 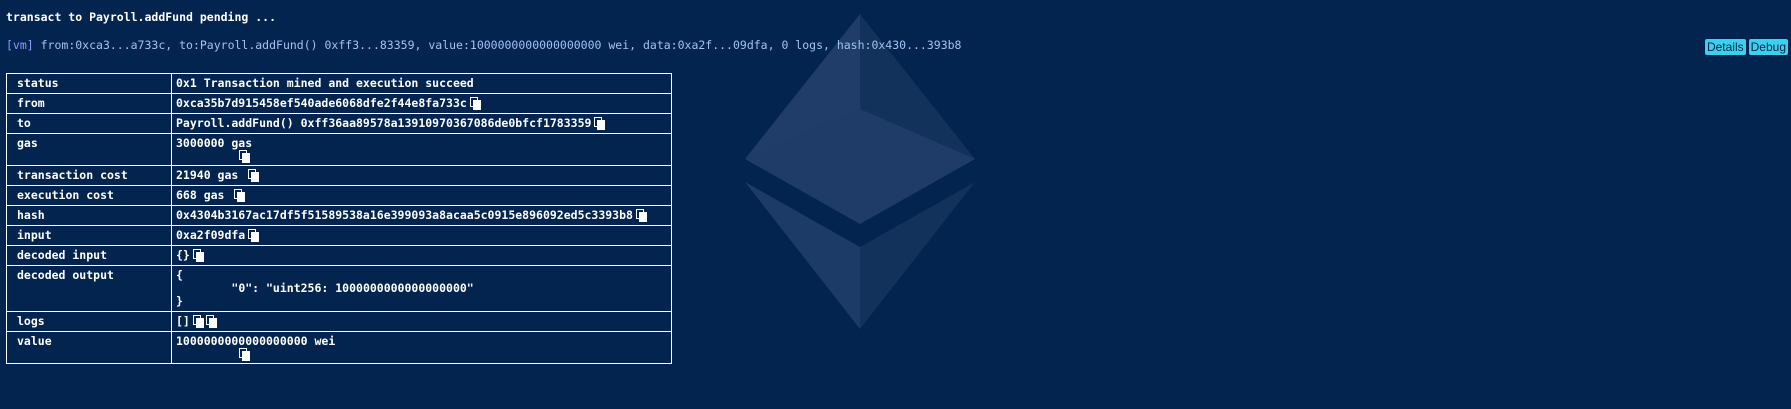 What do you see at coordinates (89, 215) in the screenshot?
I see `hash-label: hash` at bounding box center [89, 215].